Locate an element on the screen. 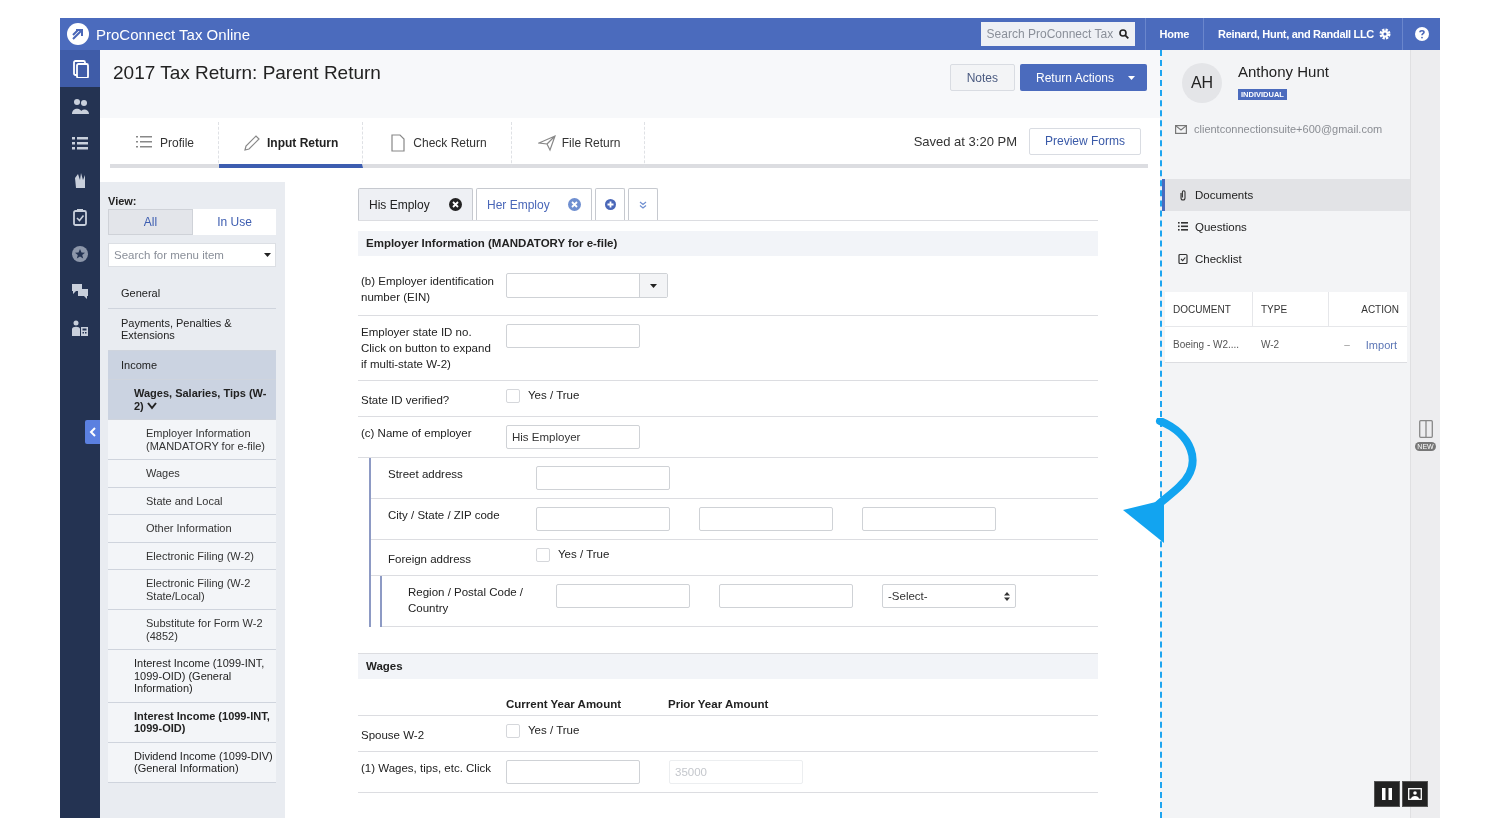  field-label: City / State / ZIP code is located at coordinates (444, 515).